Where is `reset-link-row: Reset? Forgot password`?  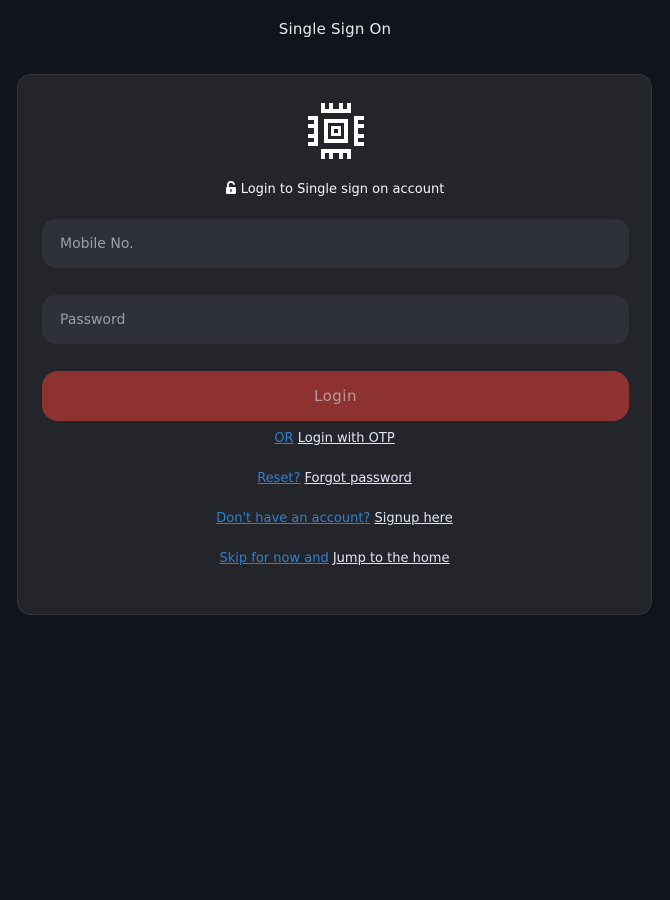 reset-link-row: Reset? Forgot password is located at coordinates (334, 478).